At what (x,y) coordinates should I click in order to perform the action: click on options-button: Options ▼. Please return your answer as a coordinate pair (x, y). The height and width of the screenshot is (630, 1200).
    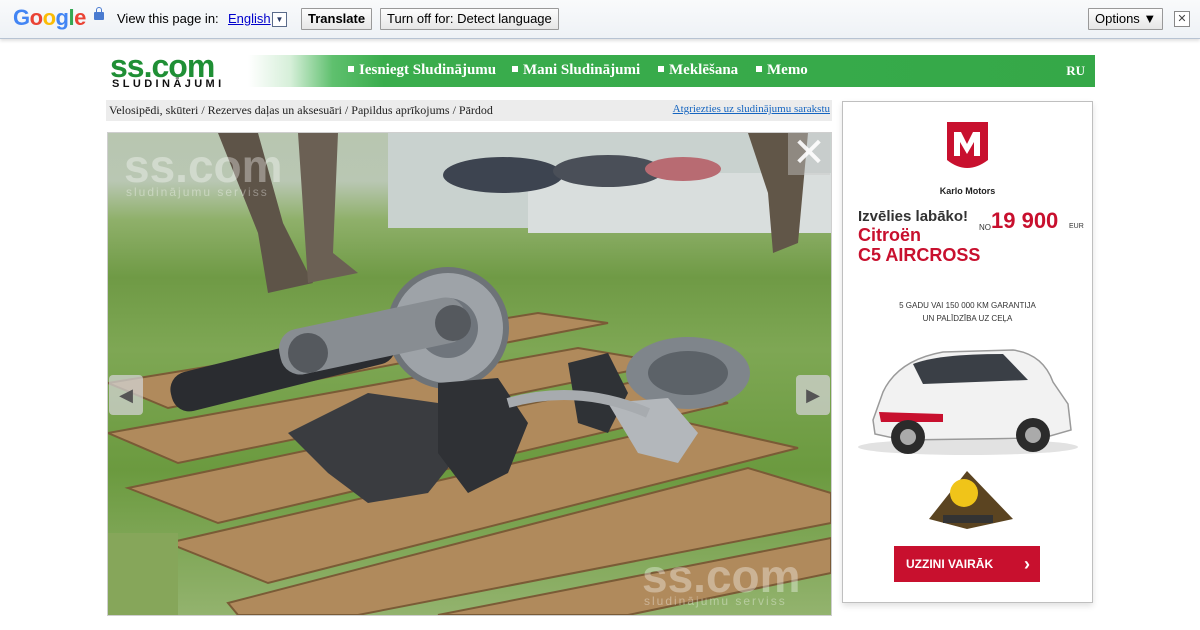
    Looking at the image, I should click on (1126, 19).